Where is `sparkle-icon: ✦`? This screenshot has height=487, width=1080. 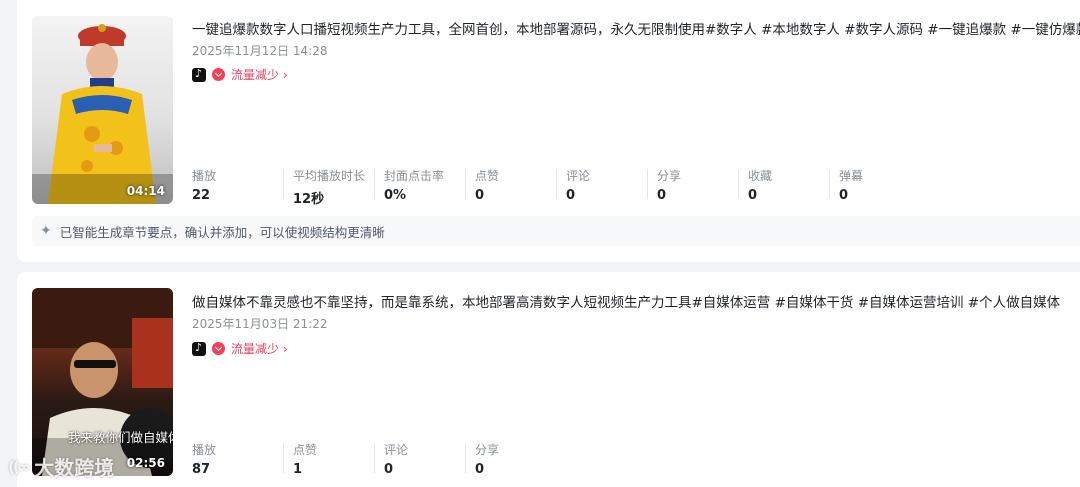 sparkle-icon: ✦ is located at coordinates (46, 231).